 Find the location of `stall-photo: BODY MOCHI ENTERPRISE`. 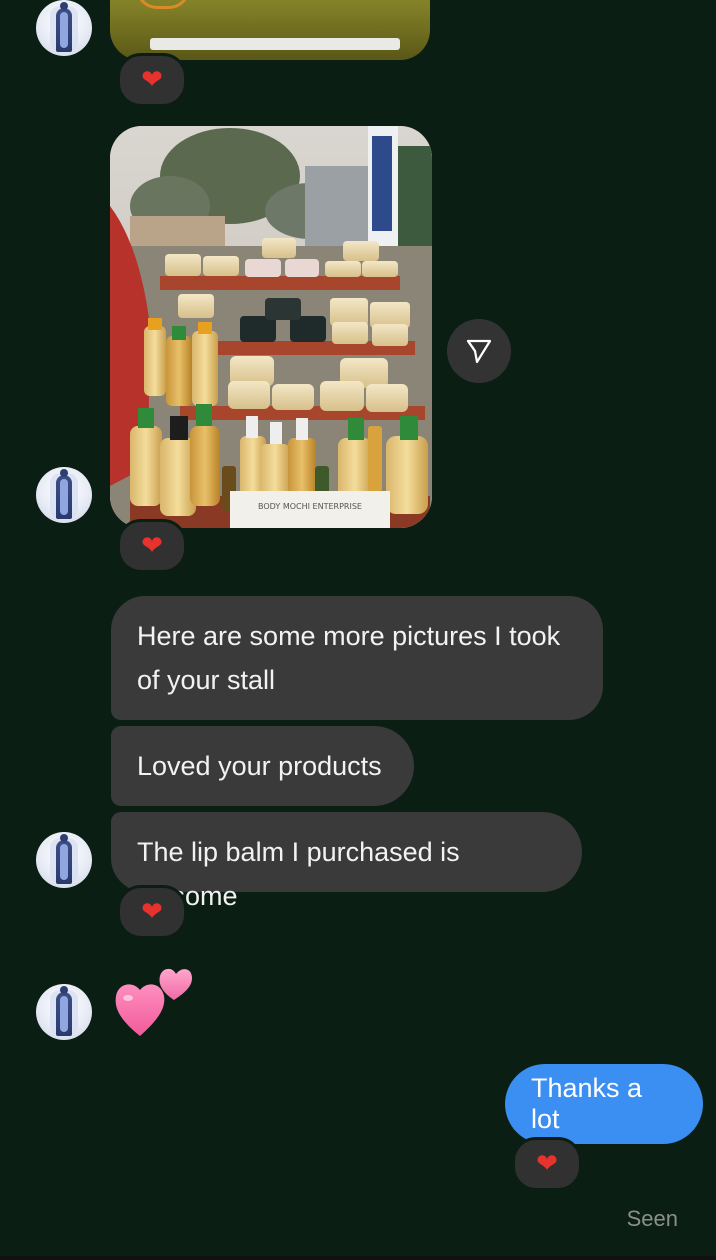

stall-photo: BODY MOCHI ENTERPRISE is located at coordinates (271, 327).